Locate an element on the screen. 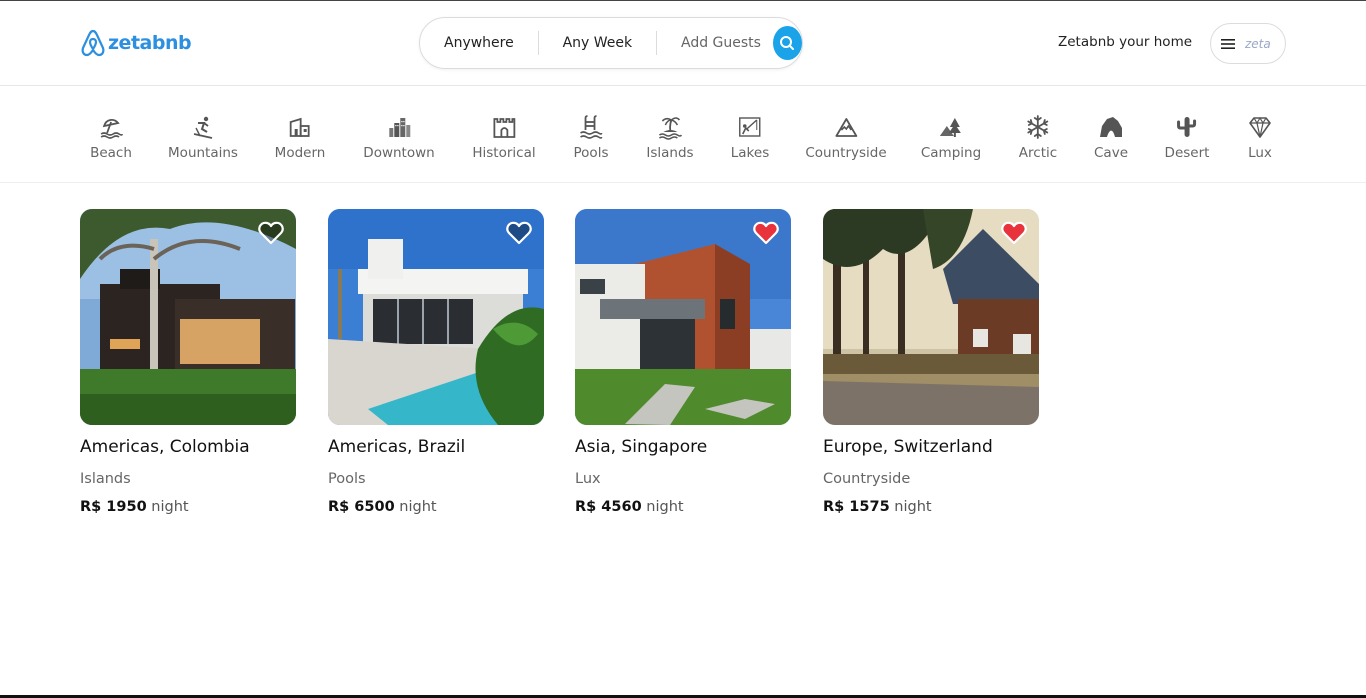 The width and height of the screenshot is (1366, 698). category-label: Modern is located at coordinates (300, 153).